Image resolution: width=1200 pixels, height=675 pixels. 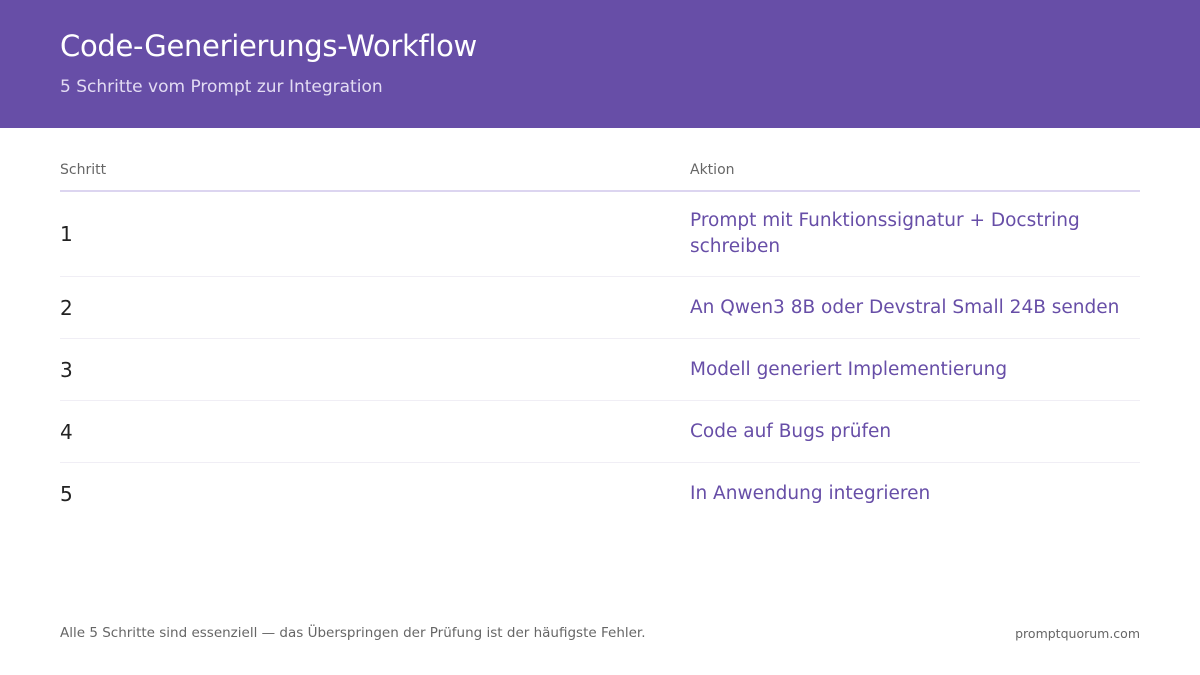 What do you see at coordinates (600, 370) in the screenshot?
I see `table-row: 3 Modell generiert Implementierung` at bounding box center [600, 370].